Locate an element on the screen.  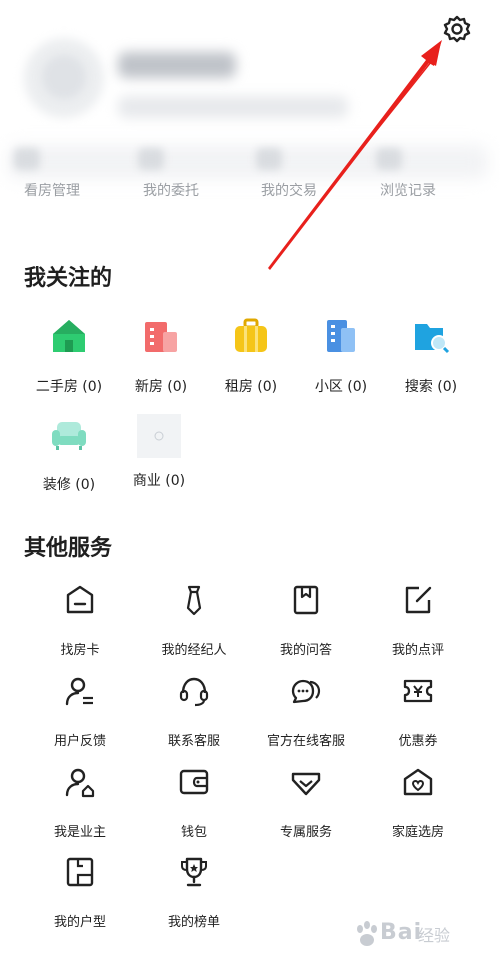
chat-icon is located at coordinates (306, 691).